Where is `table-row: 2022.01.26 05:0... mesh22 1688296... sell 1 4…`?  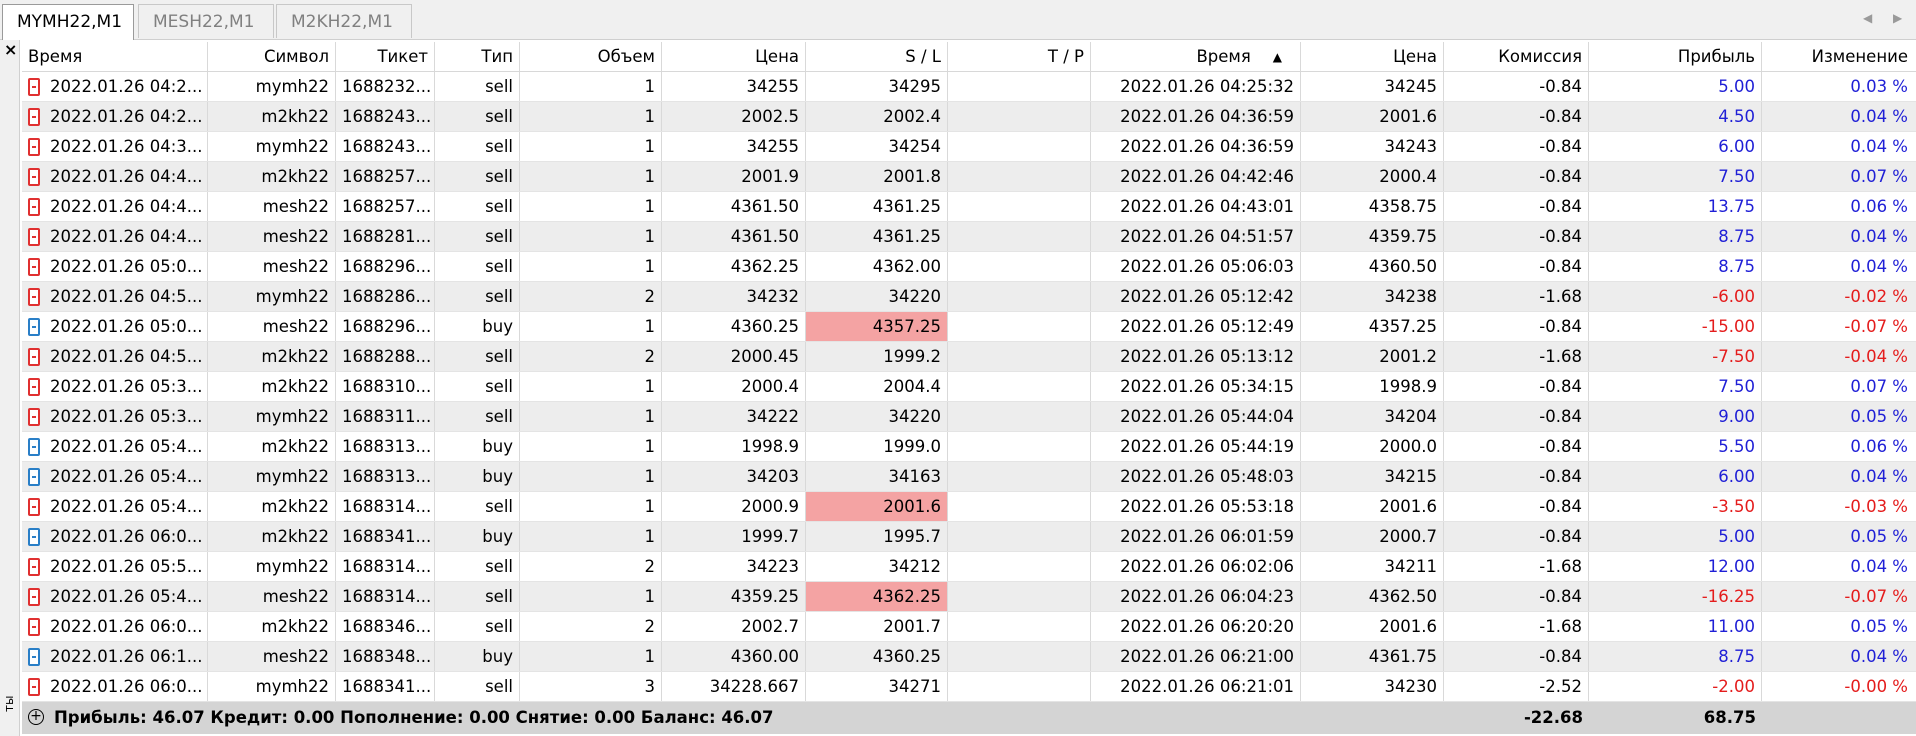
table-row: 2022.01.26 05:0... mesh22 1688296... sell 1 4… is located at coordinates (969, 267).